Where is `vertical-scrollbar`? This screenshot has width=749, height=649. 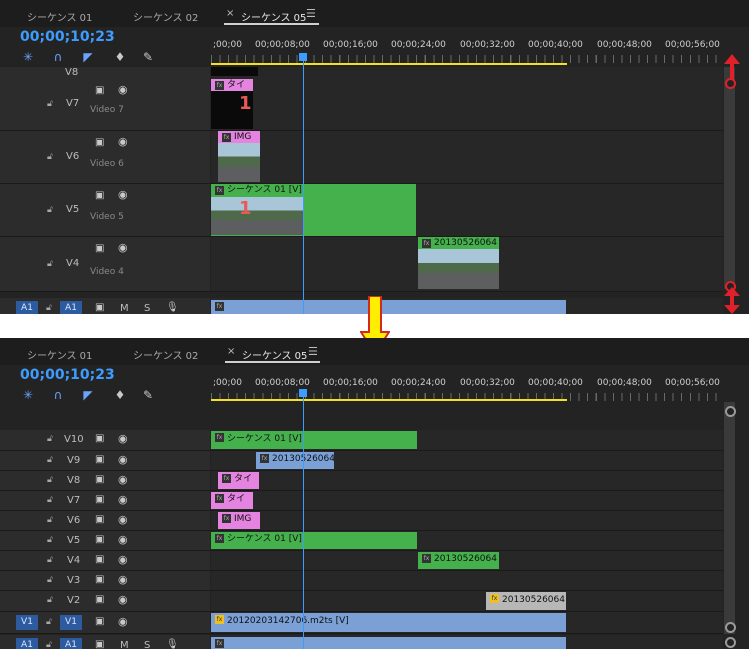
vertical-scrollbar is located at coordinates (729, 518).